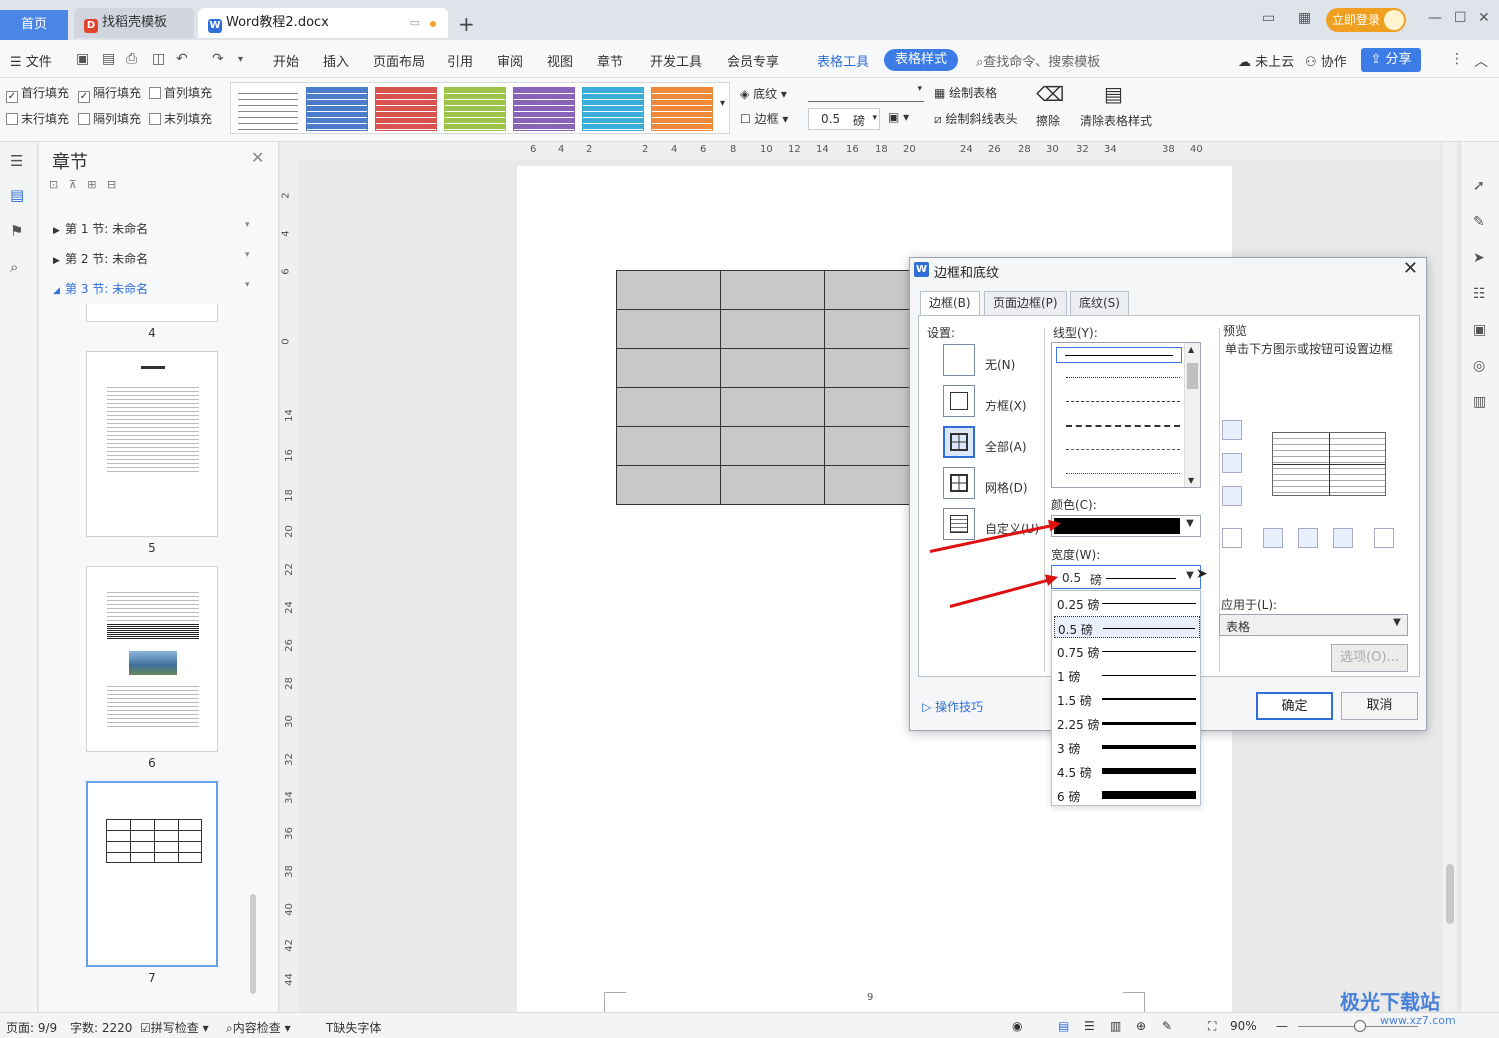  Describe the element at coordinates (866, 92) in the screenshot. I see `line-style-select: ▾` at that location.